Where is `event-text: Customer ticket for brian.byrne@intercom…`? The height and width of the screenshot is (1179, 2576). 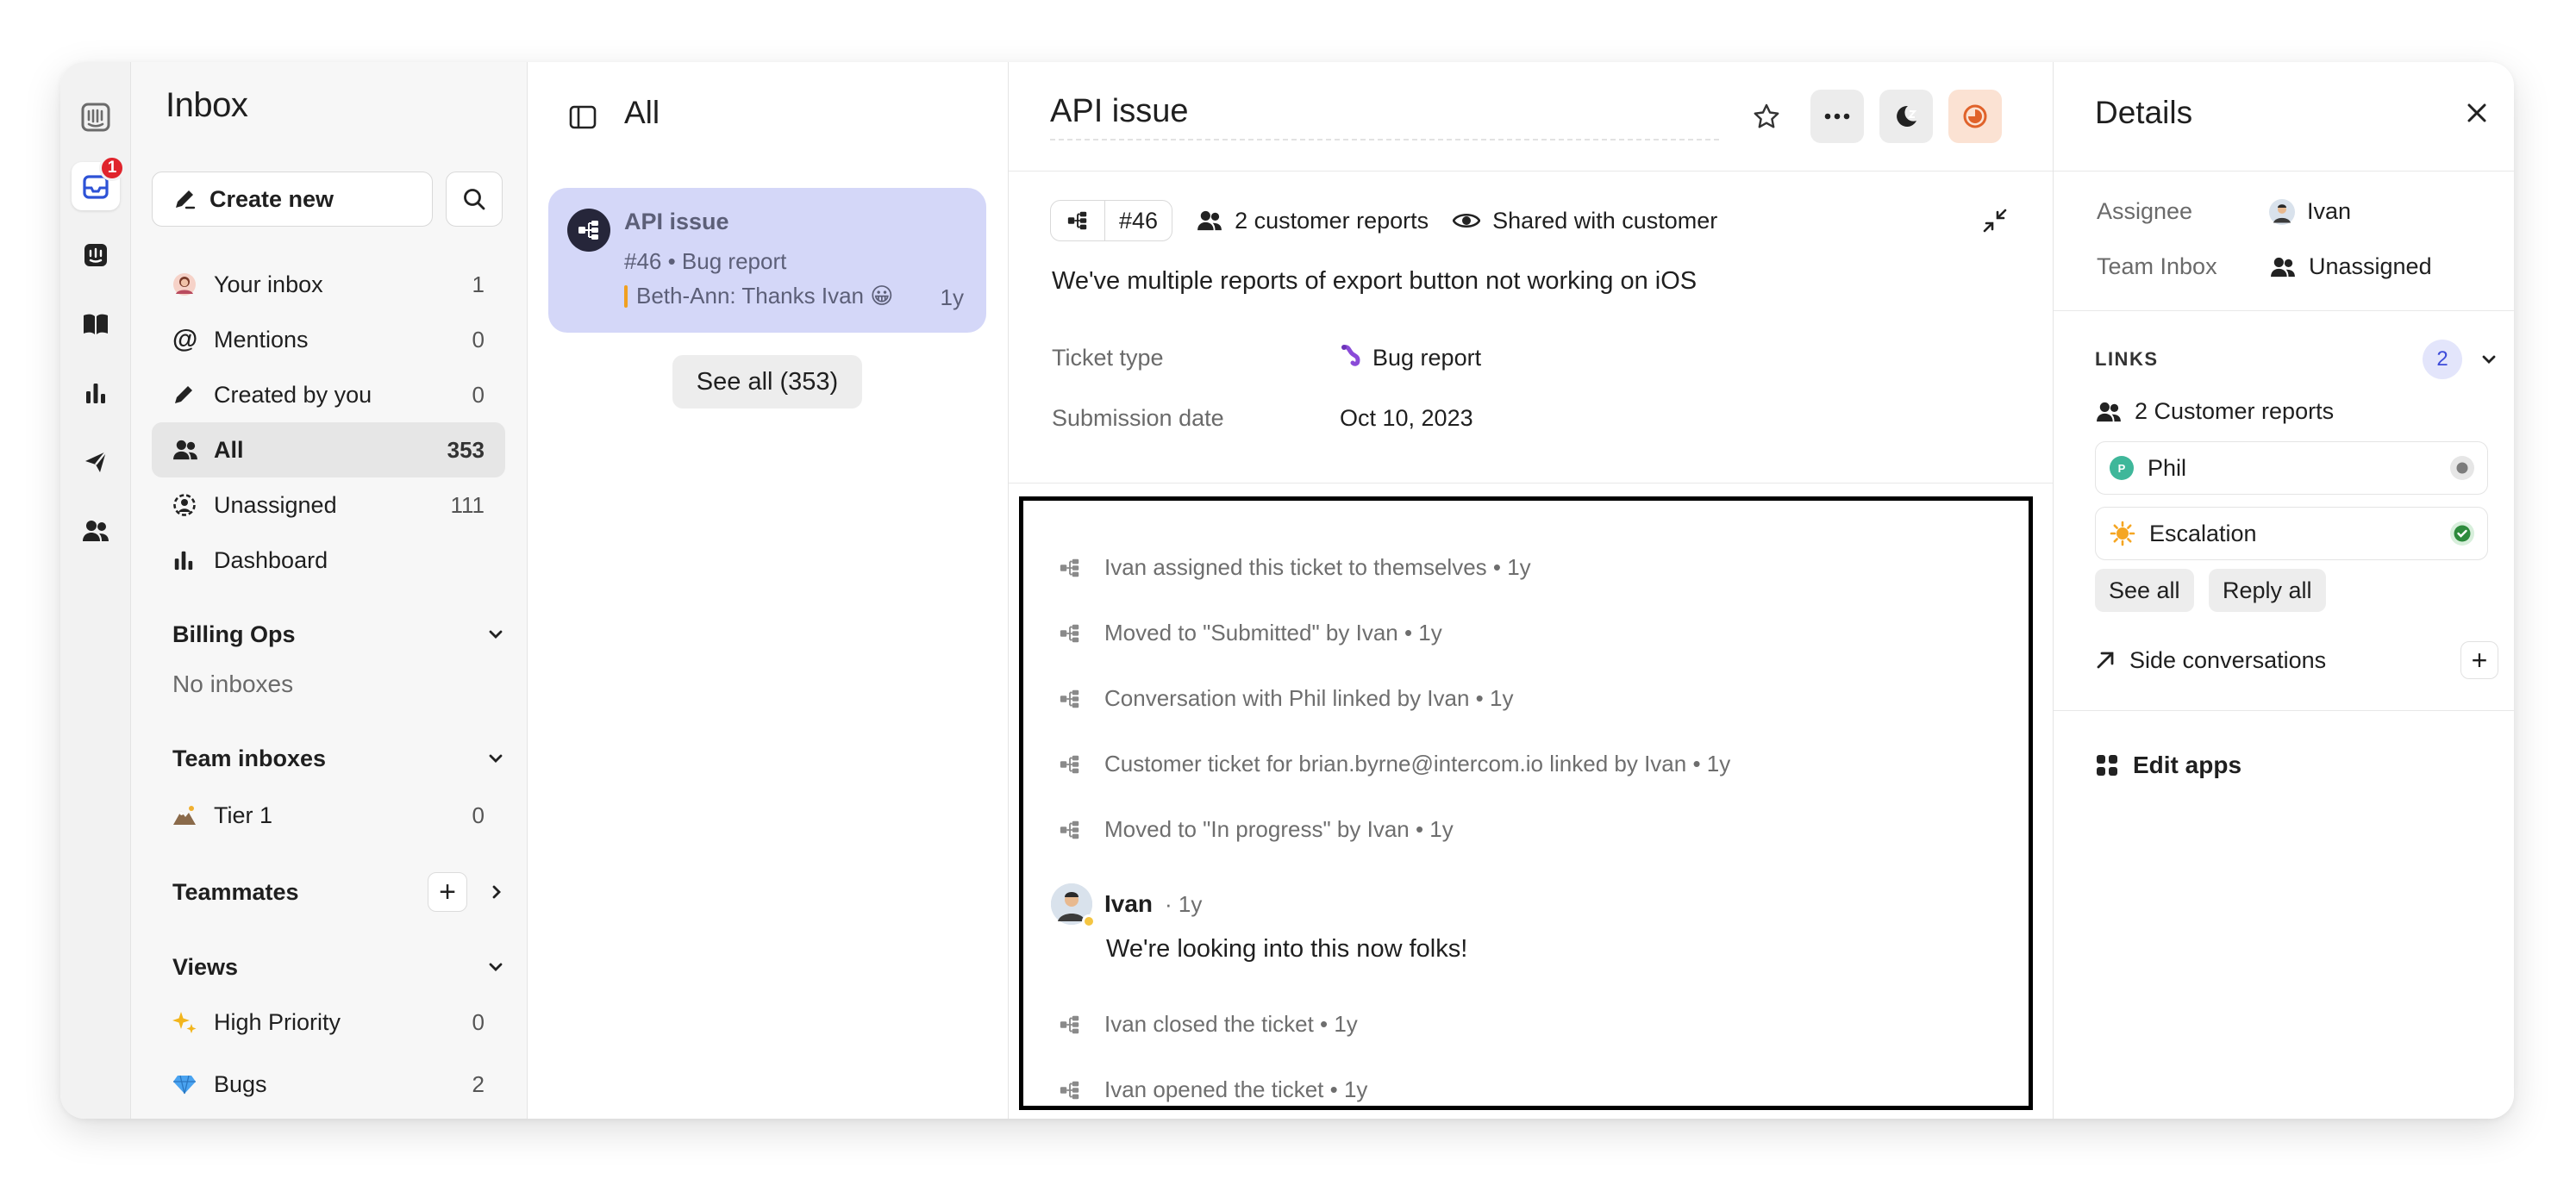
event-text: Customer ticket for brian.byrne@intercom… is located at coordinates (1417, 764).